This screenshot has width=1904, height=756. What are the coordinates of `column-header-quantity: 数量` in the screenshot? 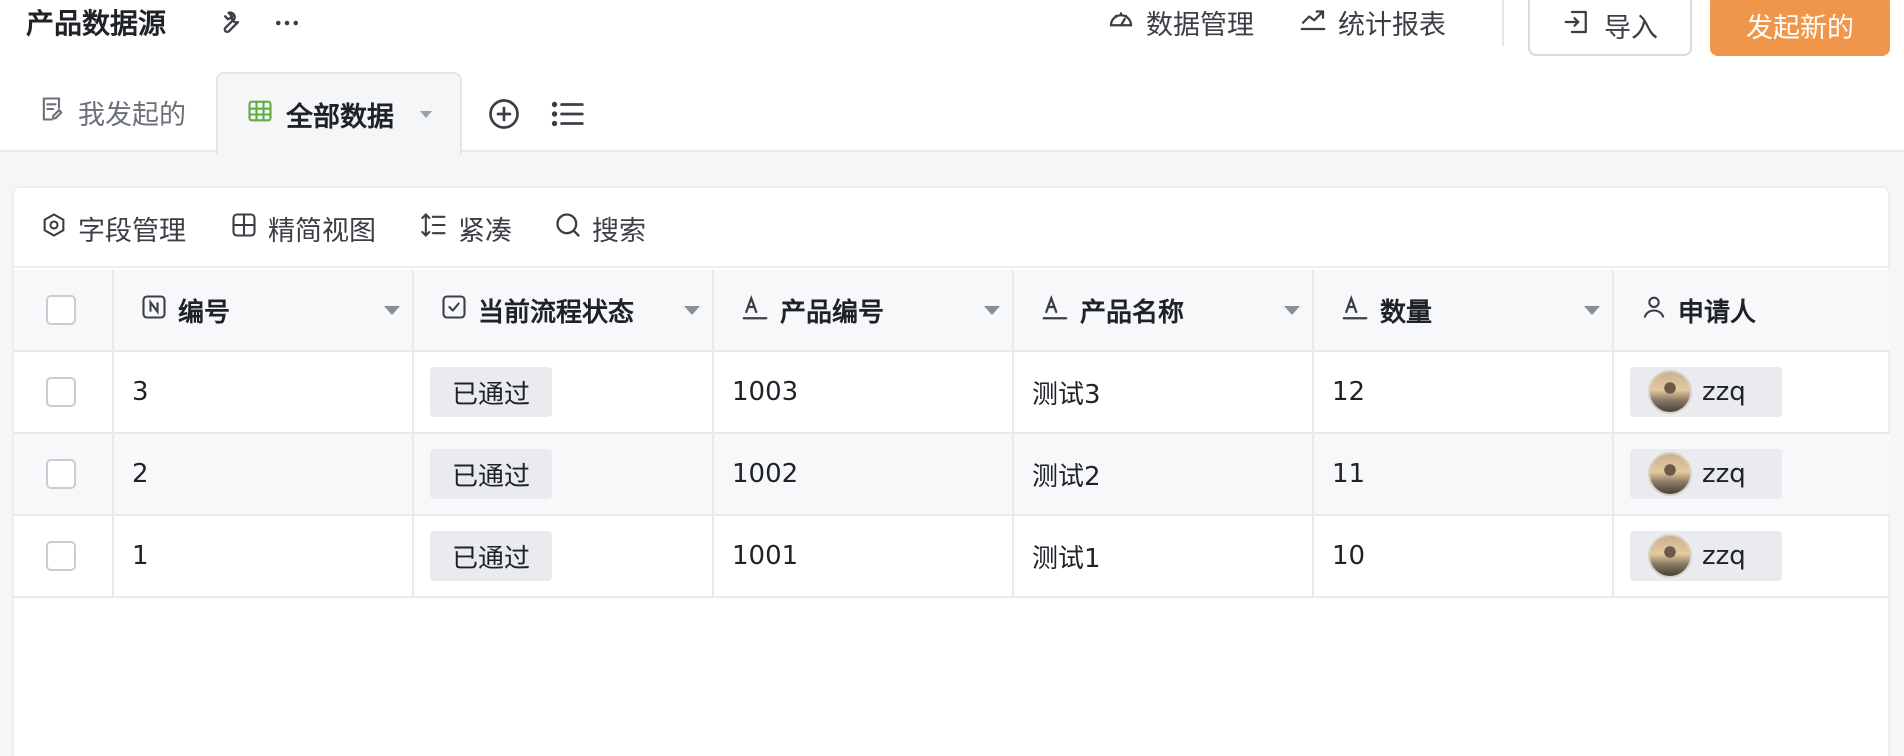 It's located at (1464, 310).